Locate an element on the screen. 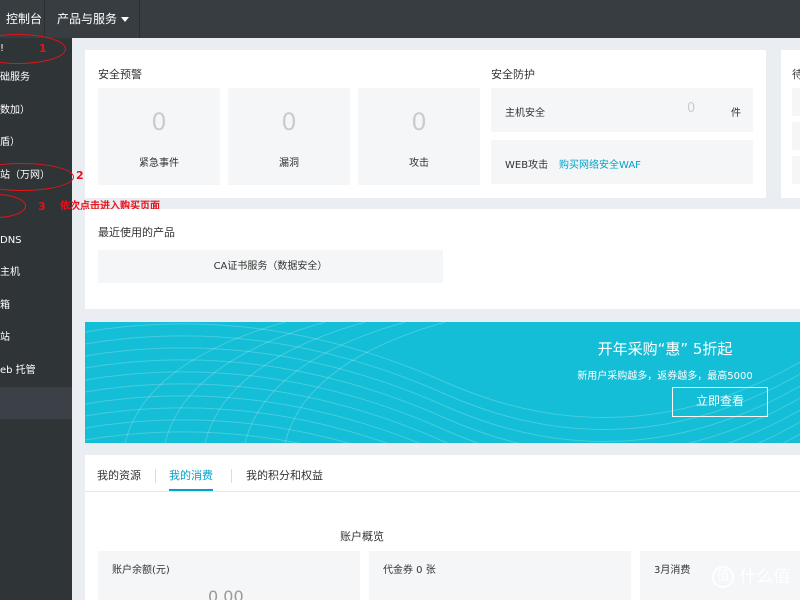  sidebar-item-host: 主机 is located at coordinates (36, 273).